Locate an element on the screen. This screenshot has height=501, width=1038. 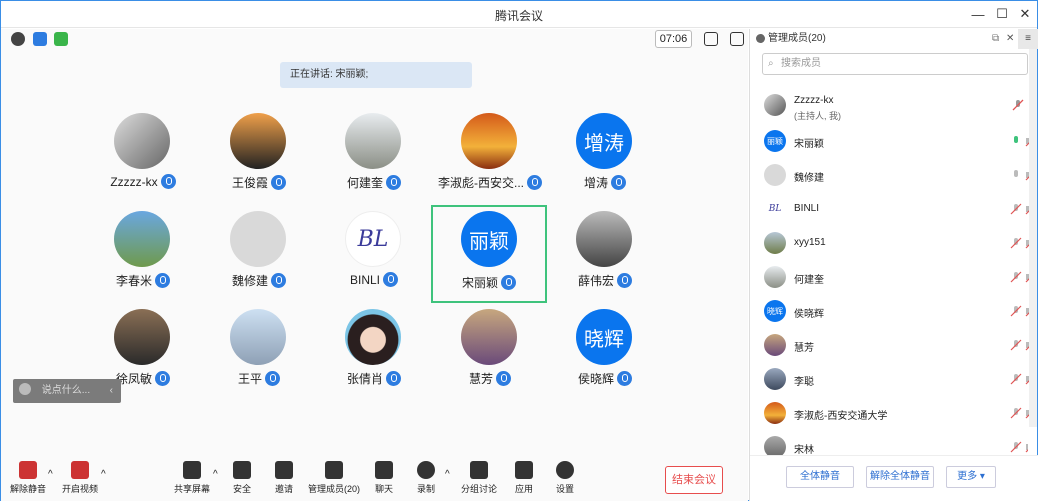
unmute-all-button: 解除全体静音 is located at coordinates (900, 477).